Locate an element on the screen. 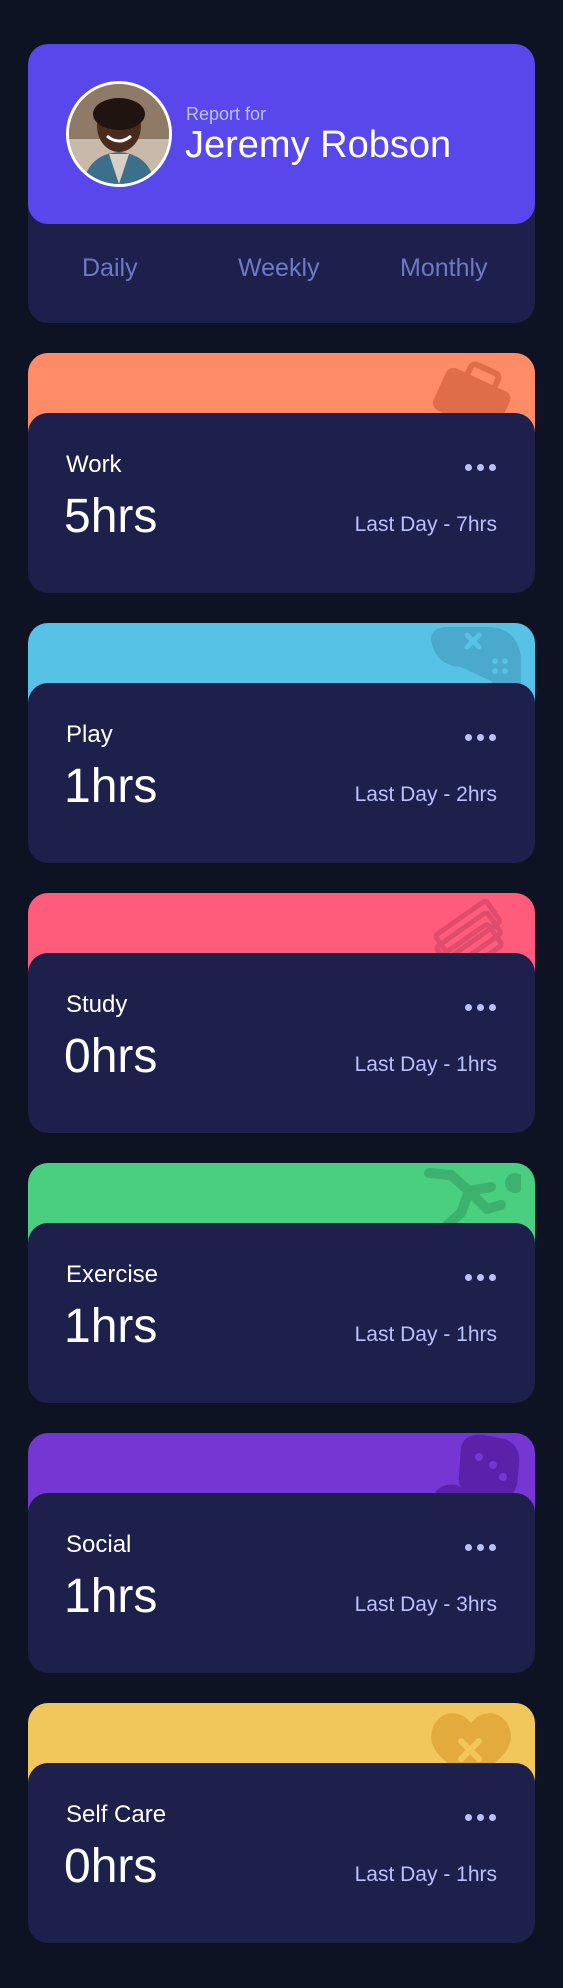  card-body: Social 1hrs Last Day - 3hrs is located at coordinates (281, 1583).